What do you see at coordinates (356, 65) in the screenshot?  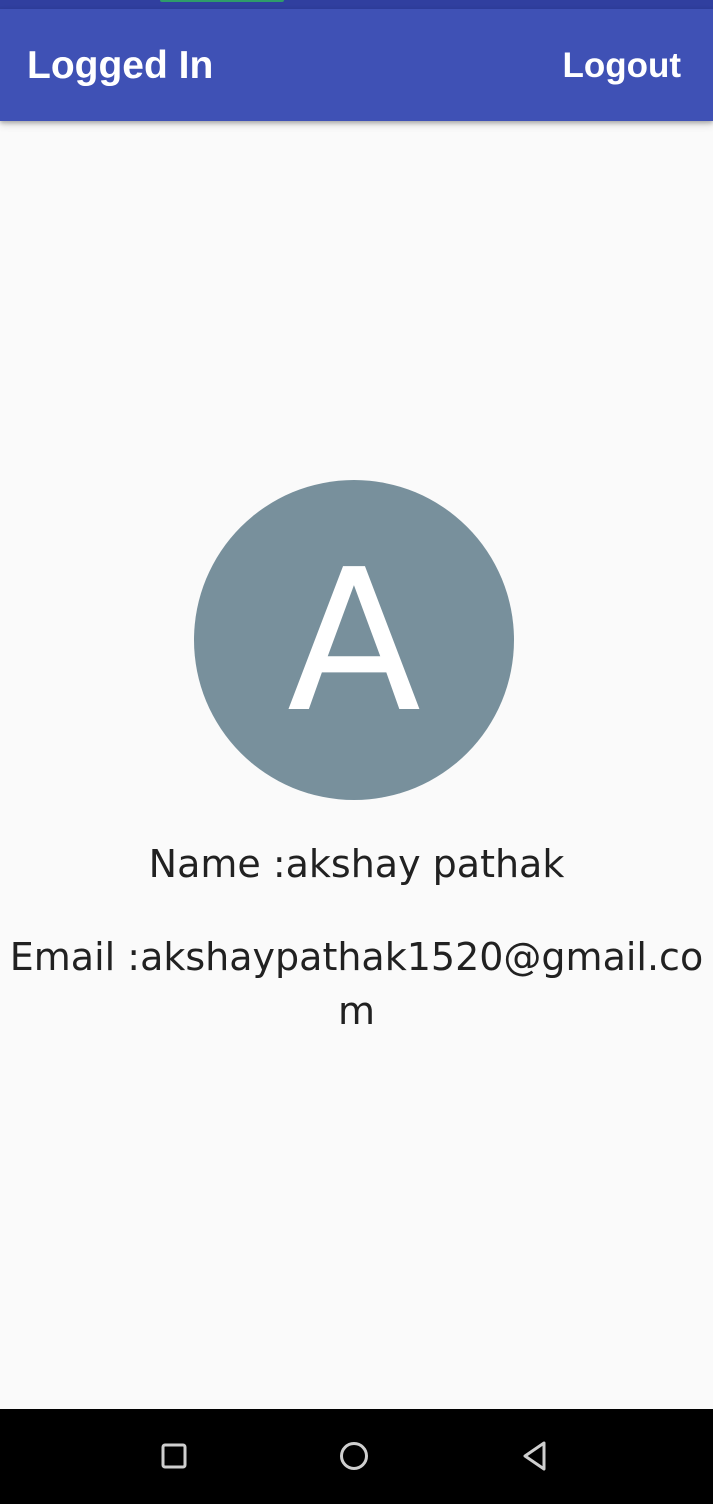 I see `app-bar: Logged In Logout` at bounding box center [356, 65].